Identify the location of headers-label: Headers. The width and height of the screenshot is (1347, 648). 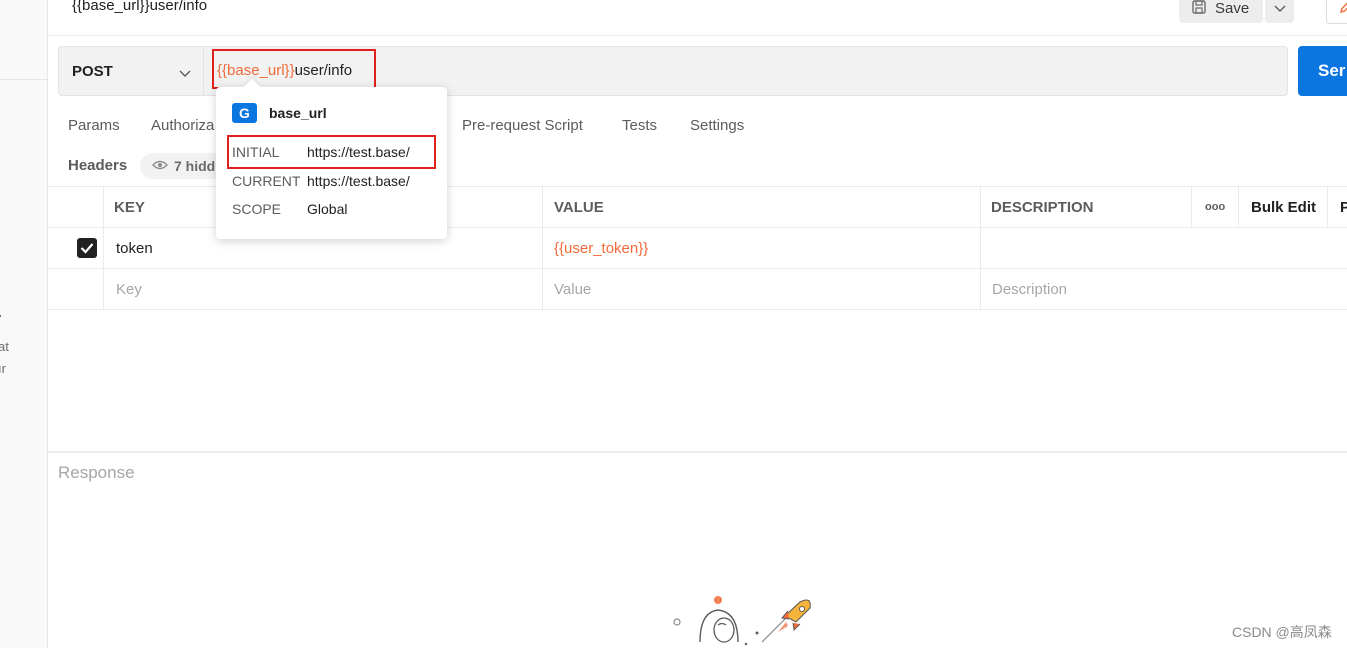
(98, 165).